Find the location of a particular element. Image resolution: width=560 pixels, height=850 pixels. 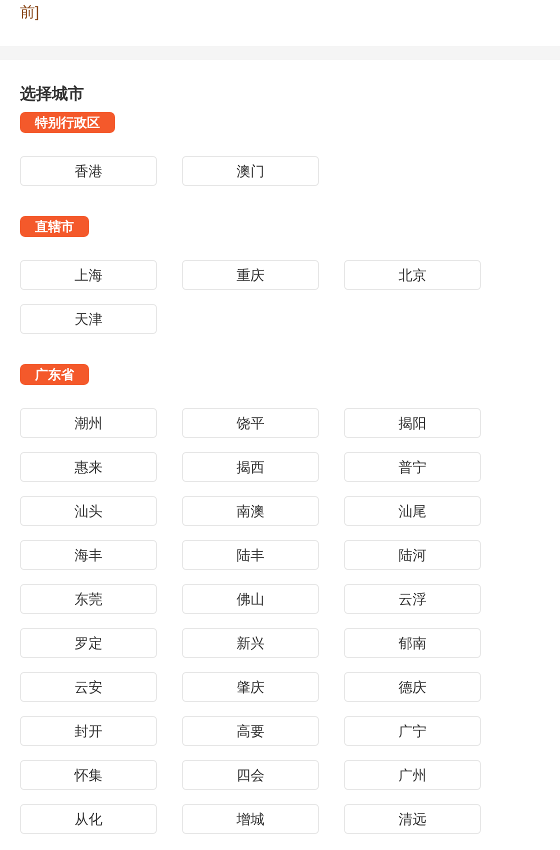

group-badge: 直辖市 is located at coordinates (54, 226).